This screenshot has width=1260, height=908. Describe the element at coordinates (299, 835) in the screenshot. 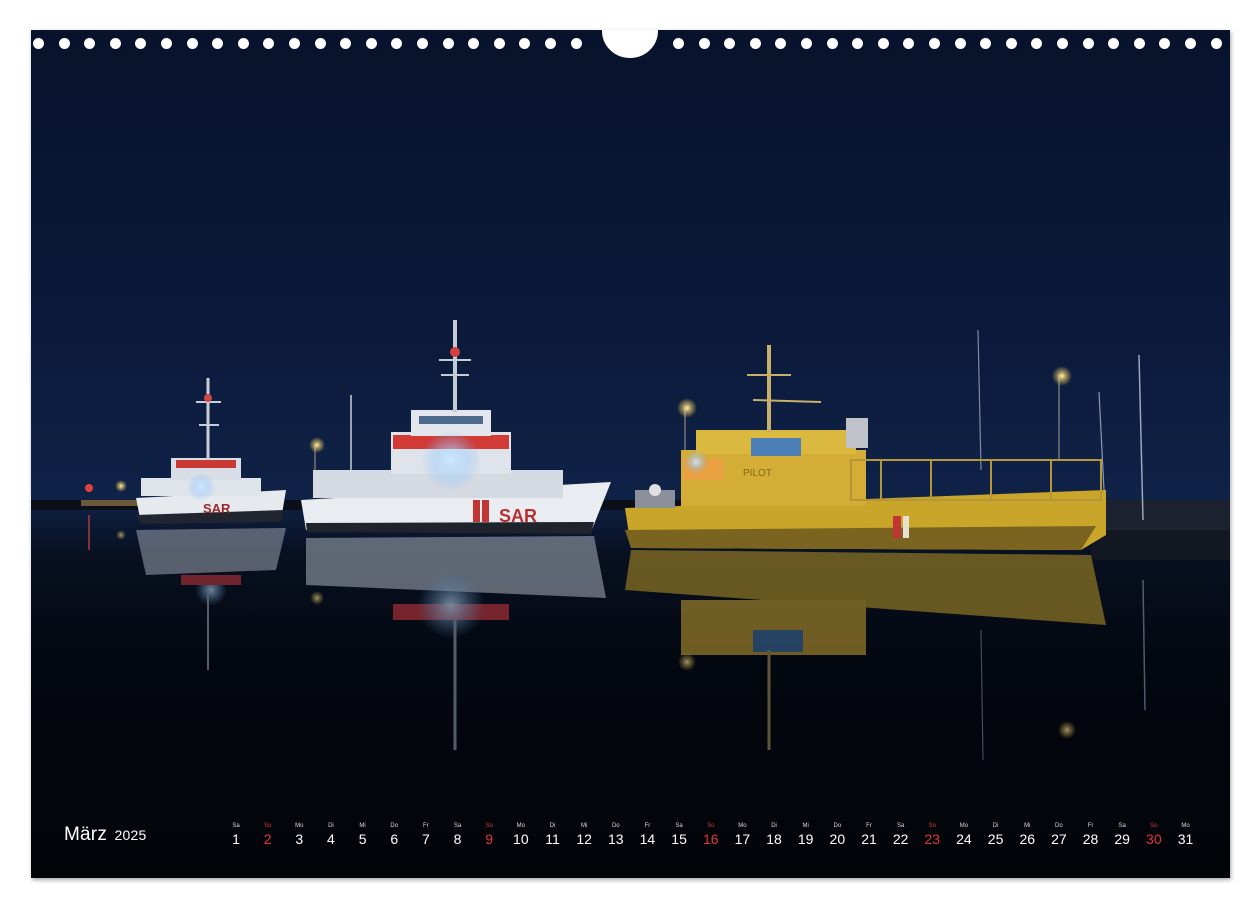

I see `calendar-day: Mo 3` at that location.